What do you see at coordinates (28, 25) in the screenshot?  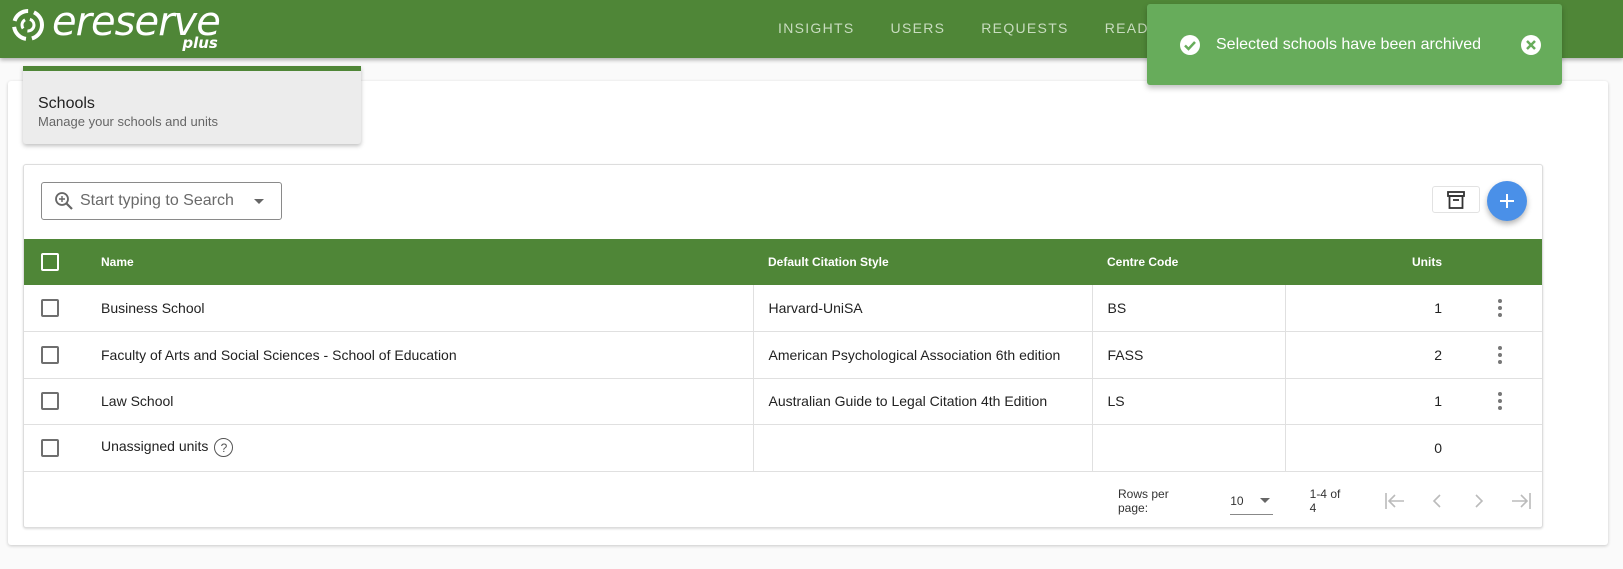 I see `logo-swirl-icon` at bounding box center [28, 25].